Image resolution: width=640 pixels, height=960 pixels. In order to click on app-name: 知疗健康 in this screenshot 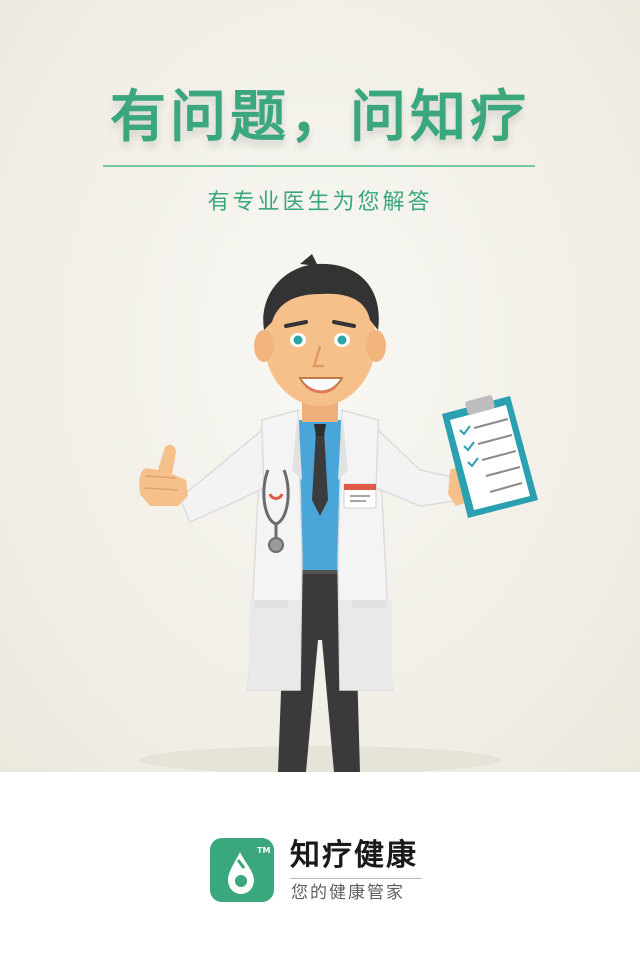, I will do `click(354, 855)`.